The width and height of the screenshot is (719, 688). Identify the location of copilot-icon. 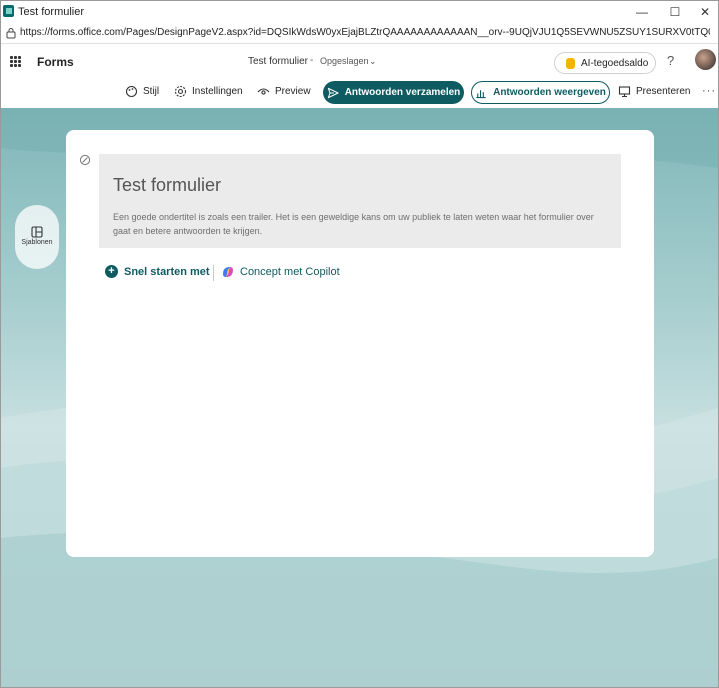
(85, 160).